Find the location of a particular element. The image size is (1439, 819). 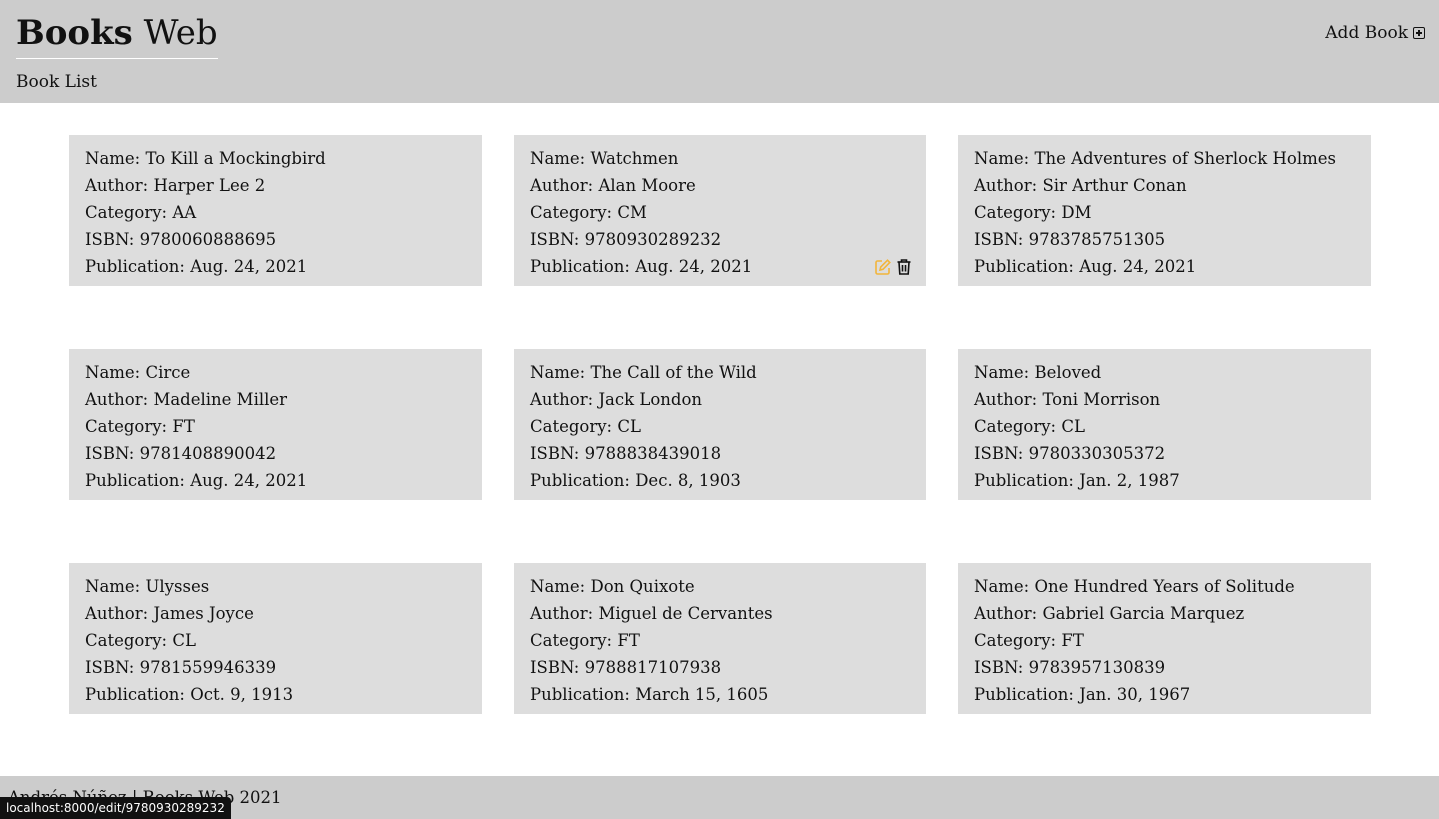

book-isbn-value: 9788817107938 is located at coordinates (653, 667).